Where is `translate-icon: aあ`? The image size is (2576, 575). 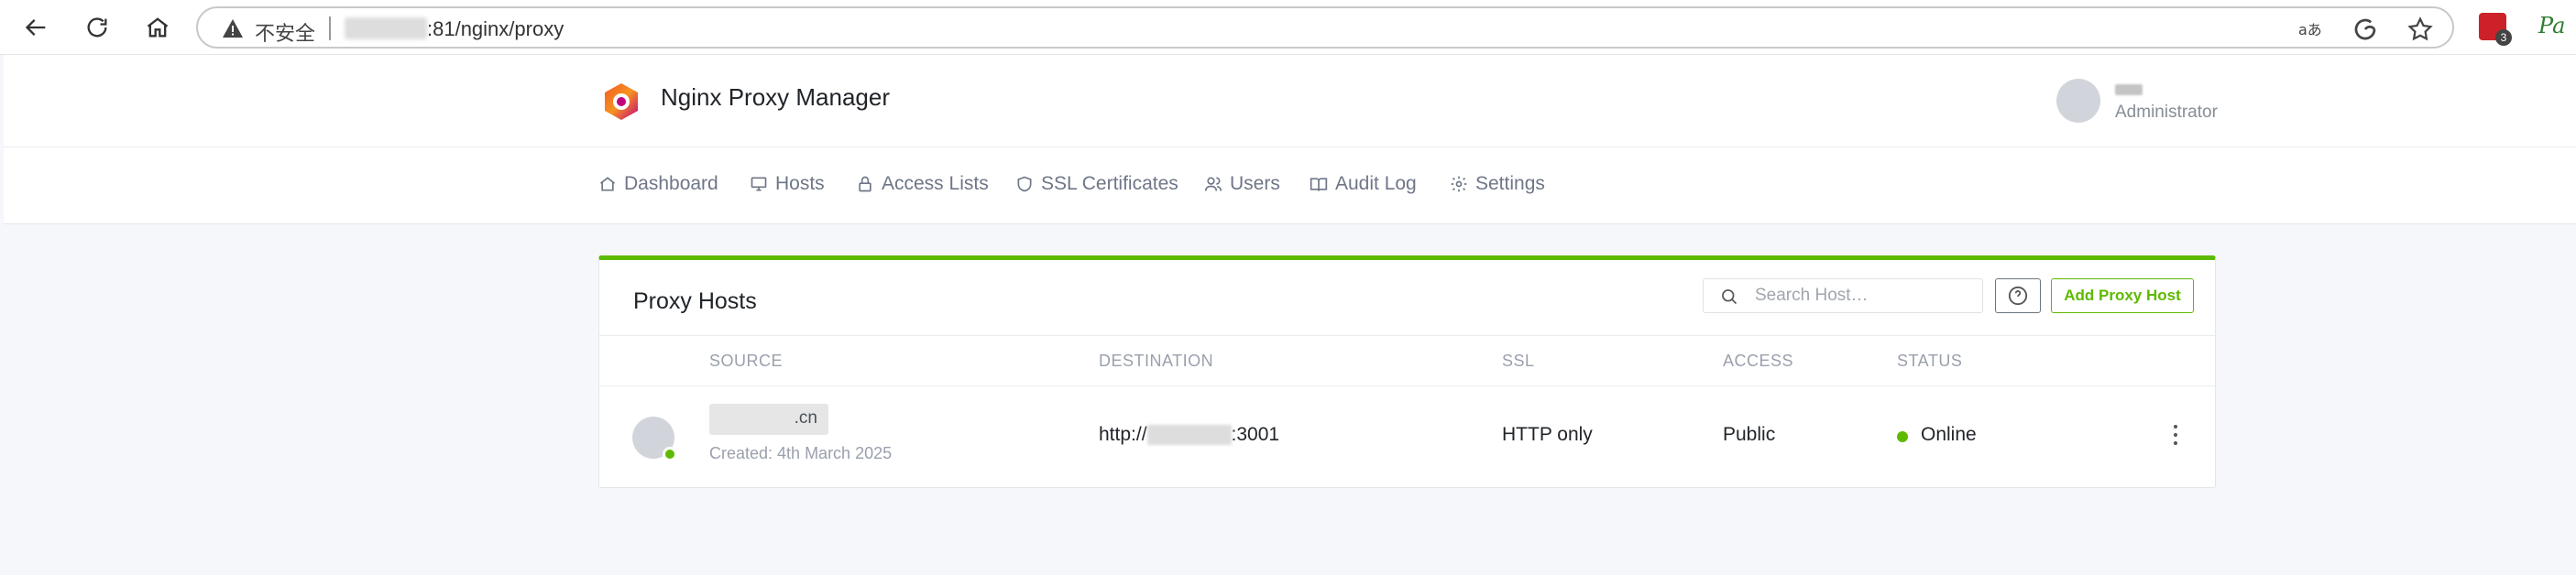 translate-icon: aあ is located at coordinates (2310, 29).